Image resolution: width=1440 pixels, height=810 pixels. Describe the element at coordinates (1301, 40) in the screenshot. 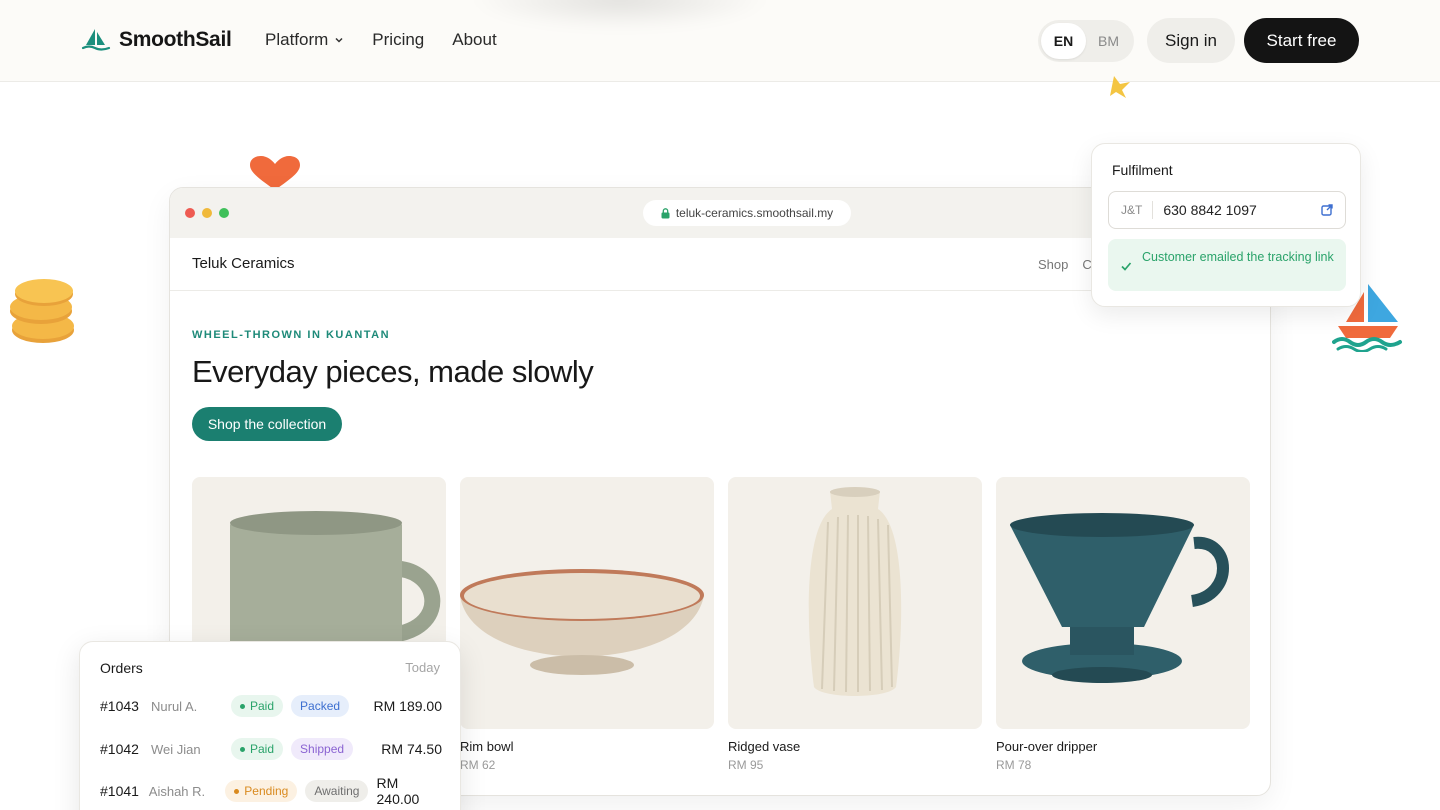

I see `start-free-button: Start free` at that location.